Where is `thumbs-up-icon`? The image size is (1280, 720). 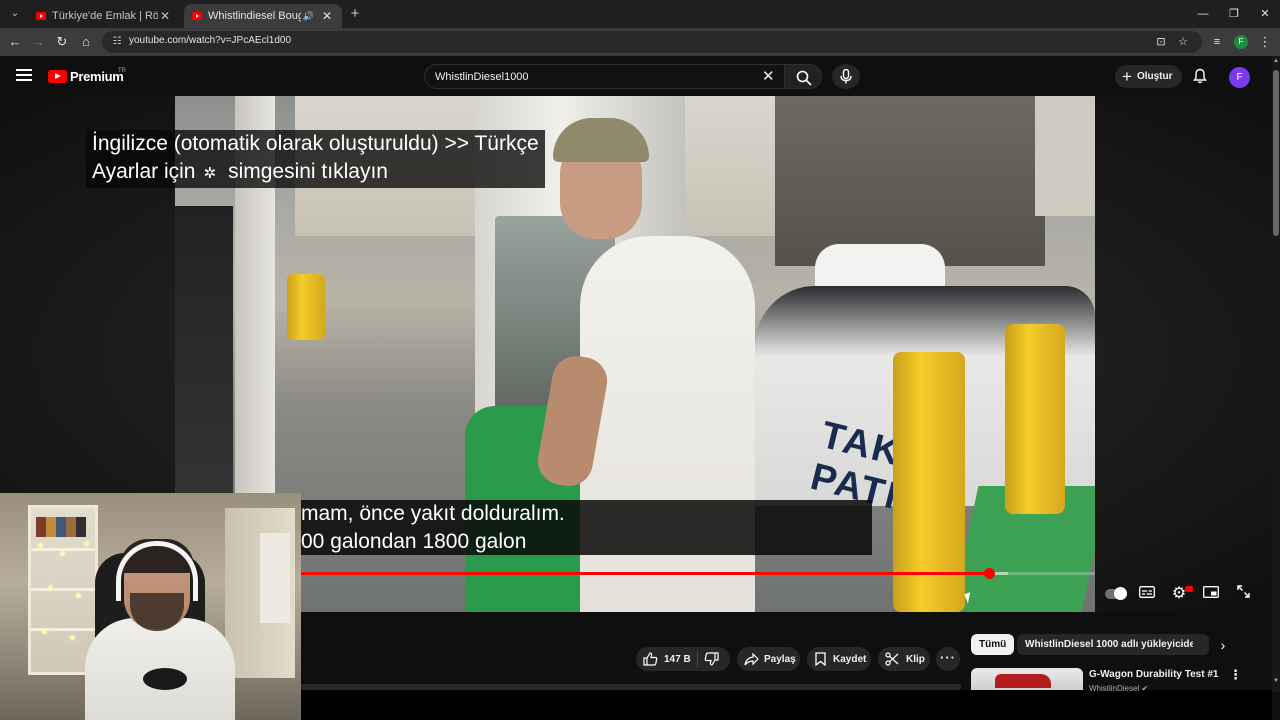
thumbs-up-icon is located at coordinates (650, 659).